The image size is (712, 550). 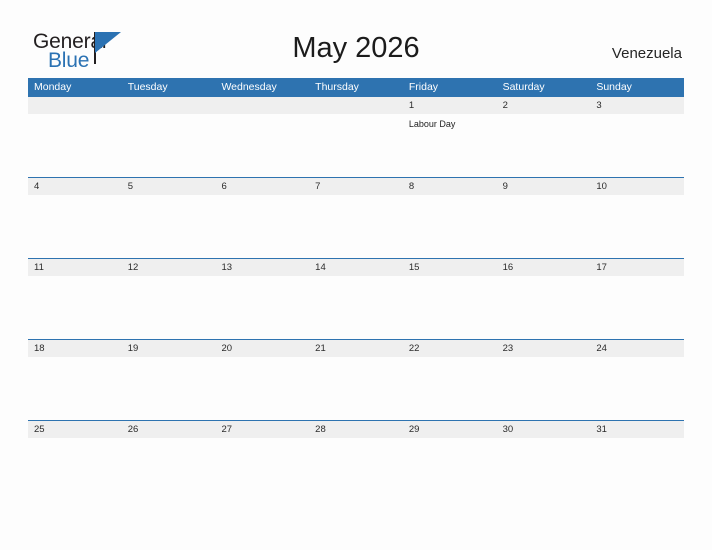 What do you see at coordinates (75, 348) in the screenshot?
I see `day-number: 18` at bounding box center [75, 348].